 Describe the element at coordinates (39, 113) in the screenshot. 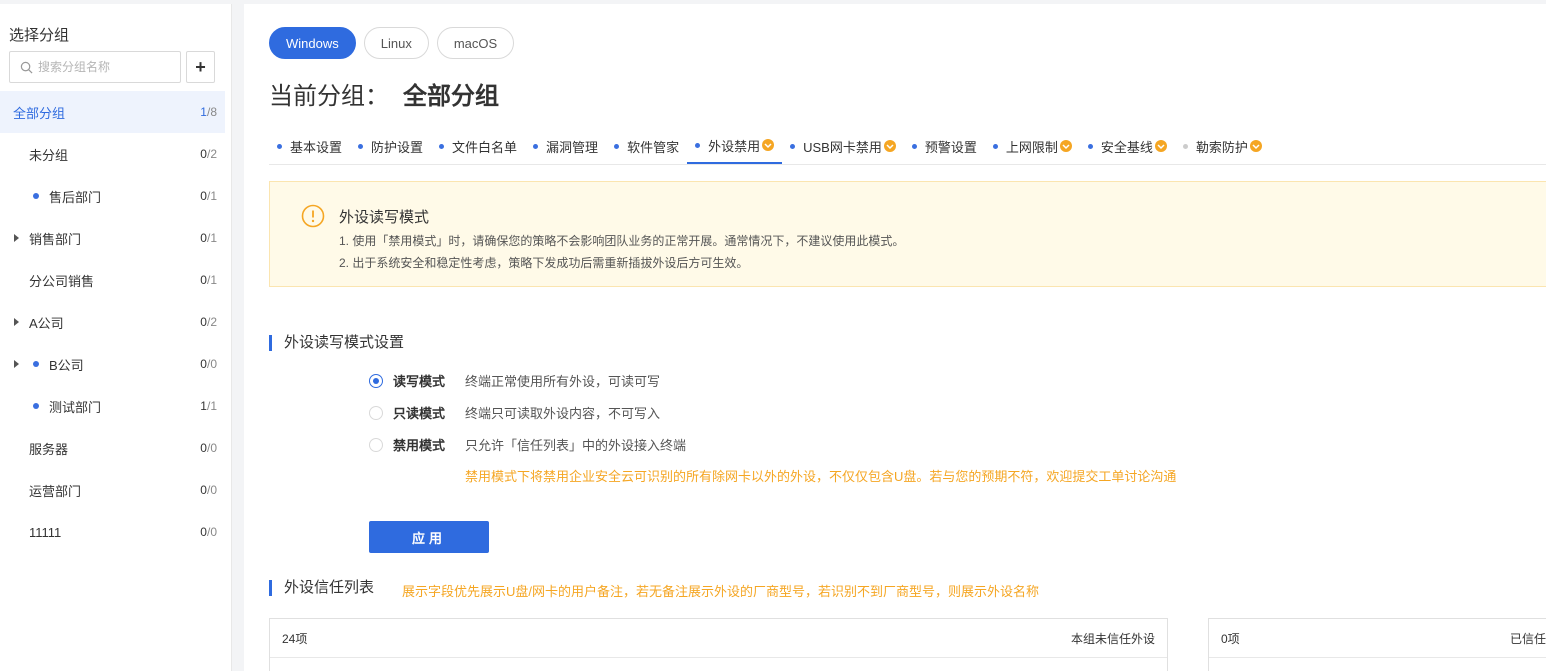

I see `group-label: 全部分组` at that location.